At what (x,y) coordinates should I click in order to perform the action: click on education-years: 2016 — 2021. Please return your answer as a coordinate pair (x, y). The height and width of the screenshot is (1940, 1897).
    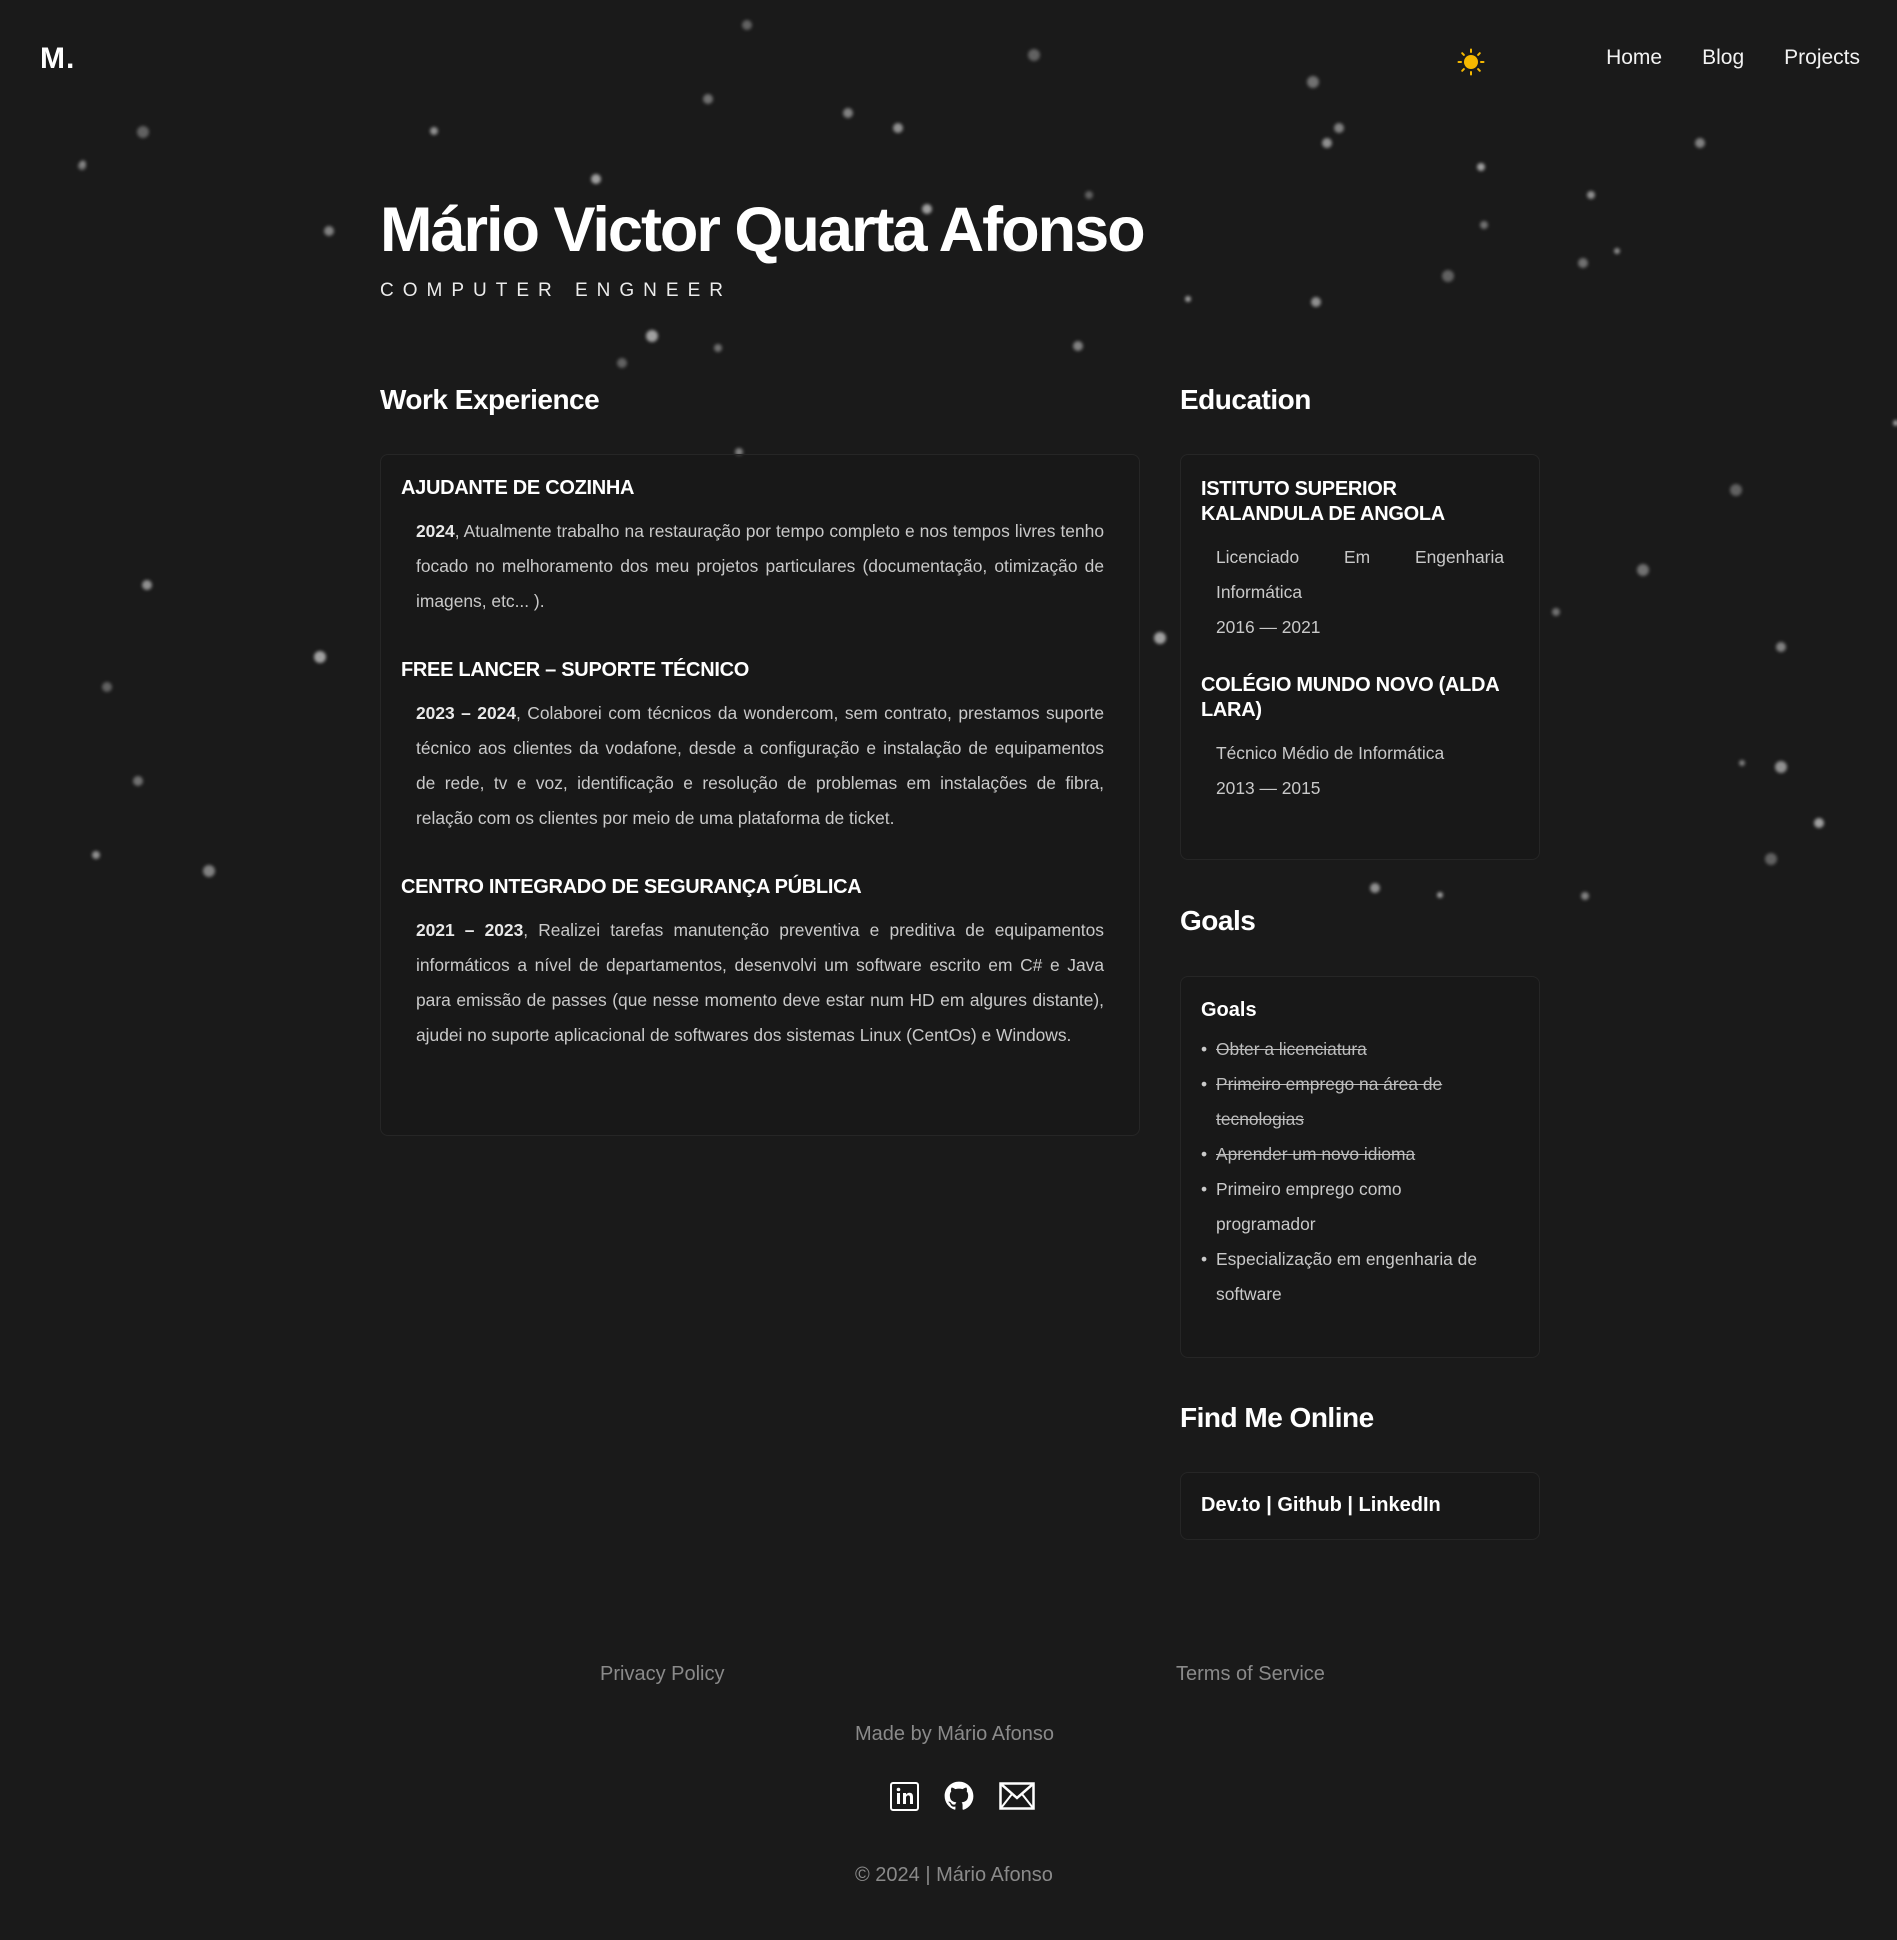
    Looking at the image, I should click on (1268, 627).